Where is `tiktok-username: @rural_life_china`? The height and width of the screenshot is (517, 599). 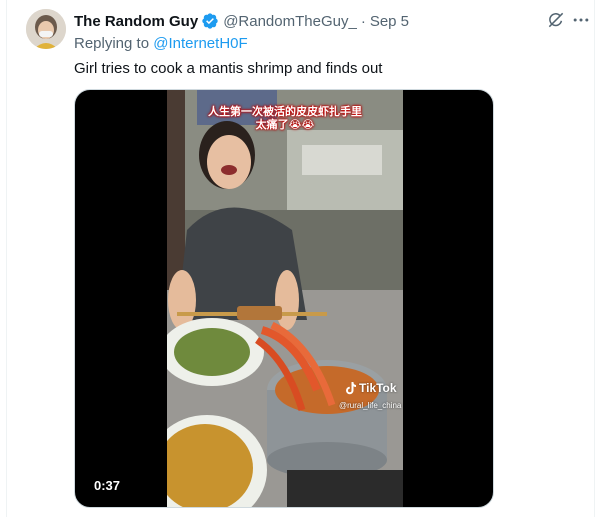 tiktok-username: @rural_life_china is located at coordinates (370, 405).